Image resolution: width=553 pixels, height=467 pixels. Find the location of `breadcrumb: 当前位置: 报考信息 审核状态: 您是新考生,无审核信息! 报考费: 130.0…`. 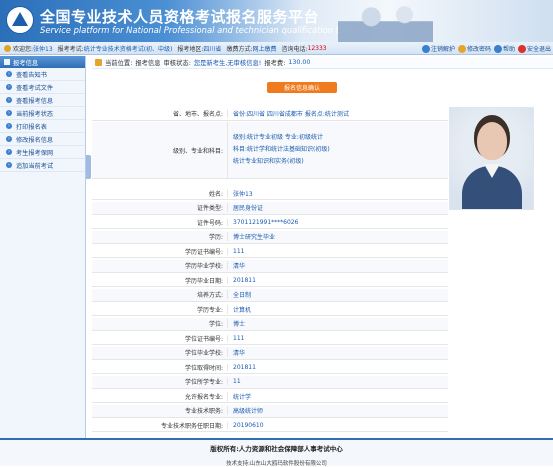

breadcrumb: 当前位置: 报考信息 审核状态: 您是新考生,无审核信息! 报考费: 130.0… is located at coordinates (322, 63).